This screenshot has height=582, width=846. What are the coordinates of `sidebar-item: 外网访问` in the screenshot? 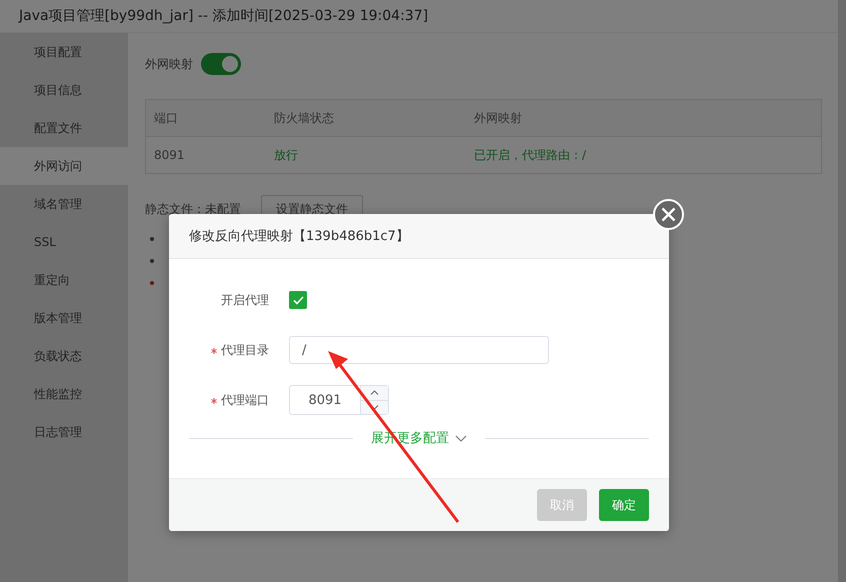 It's located at (64, 166).